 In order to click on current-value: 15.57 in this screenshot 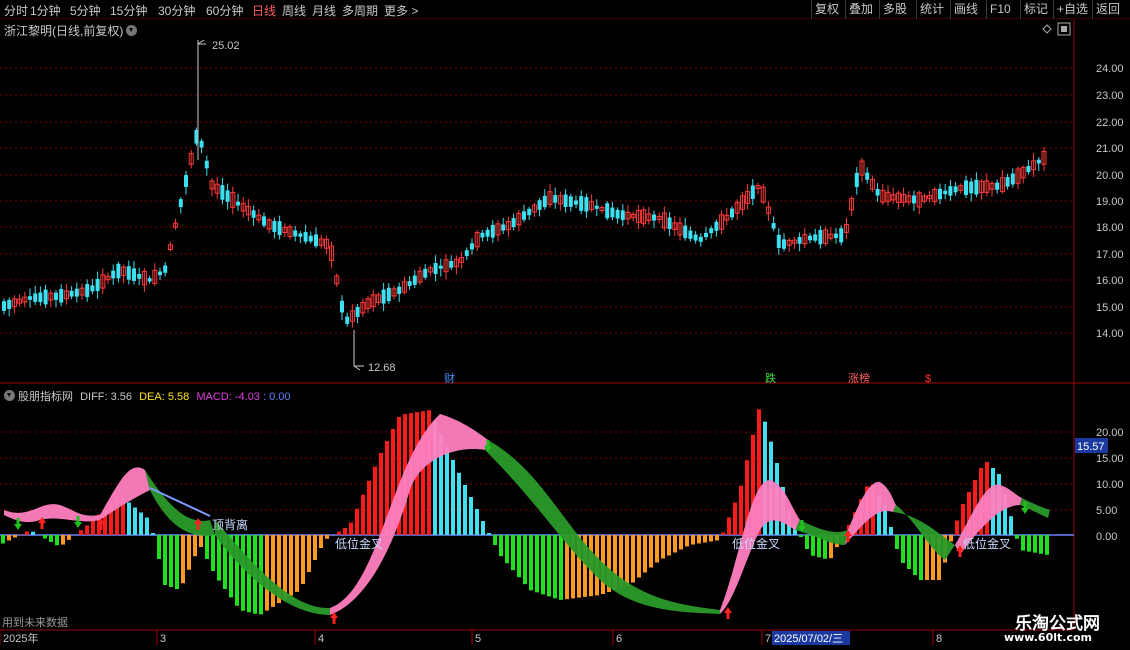, I will do `click(1091, 447)`.